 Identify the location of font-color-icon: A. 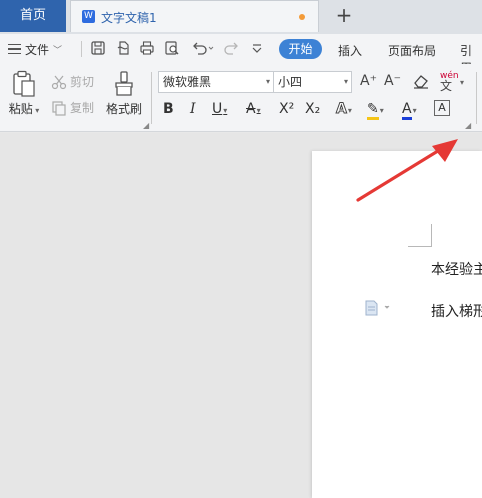
(407, 110).